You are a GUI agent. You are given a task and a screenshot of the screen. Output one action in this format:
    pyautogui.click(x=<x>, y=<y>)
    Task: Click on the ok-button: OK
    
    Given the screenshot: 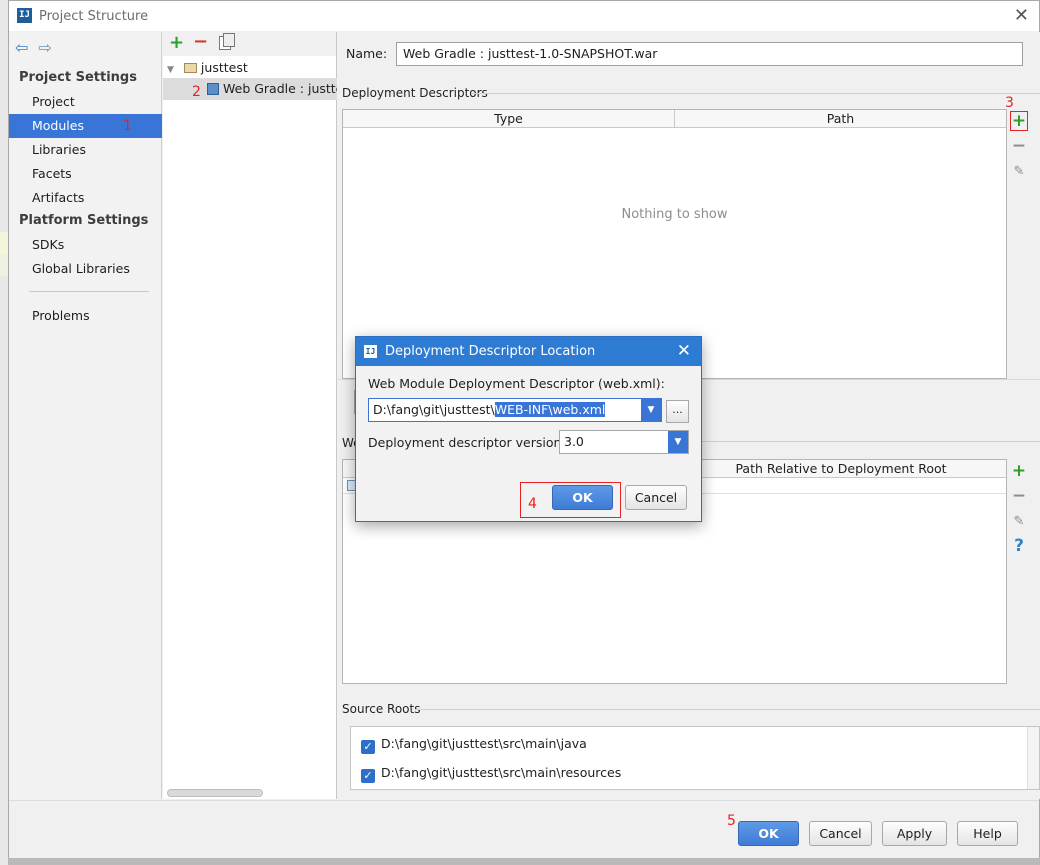 What is the action you would take?
    pyautogui.click(x=768, y=833)
    